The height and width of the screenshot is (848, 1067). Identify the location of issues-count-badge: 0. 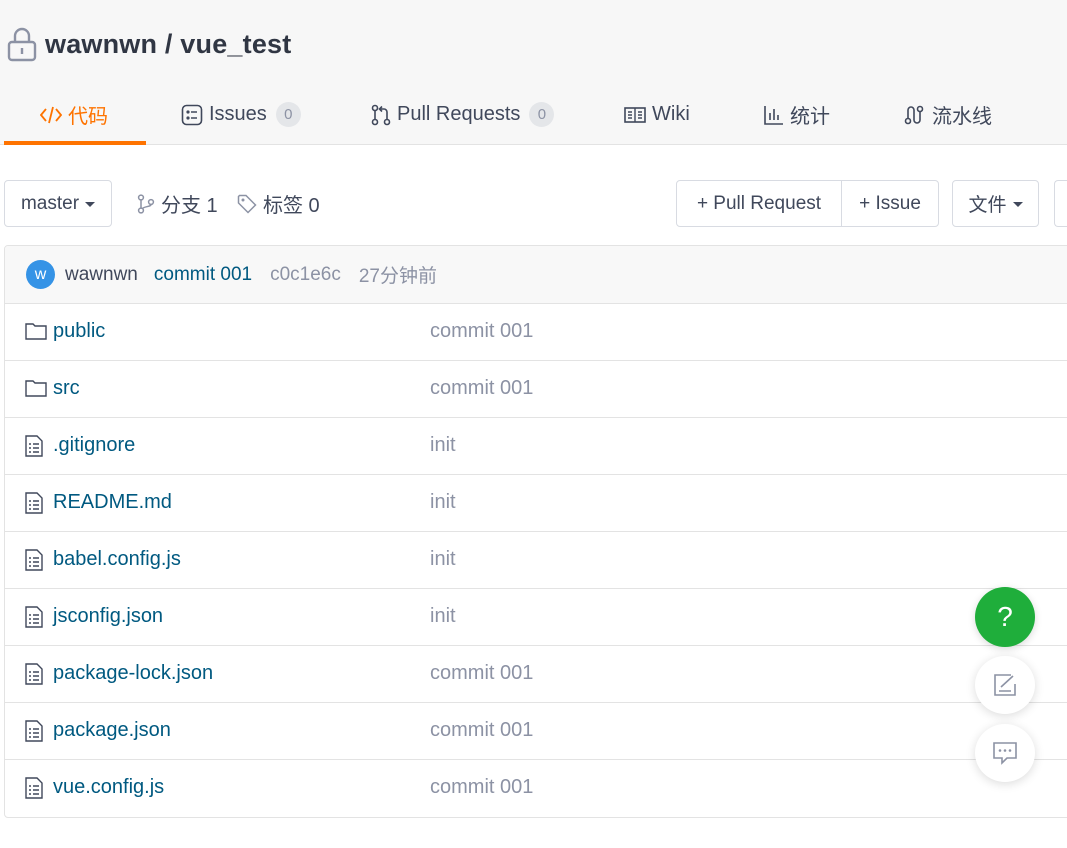
(288, 114).